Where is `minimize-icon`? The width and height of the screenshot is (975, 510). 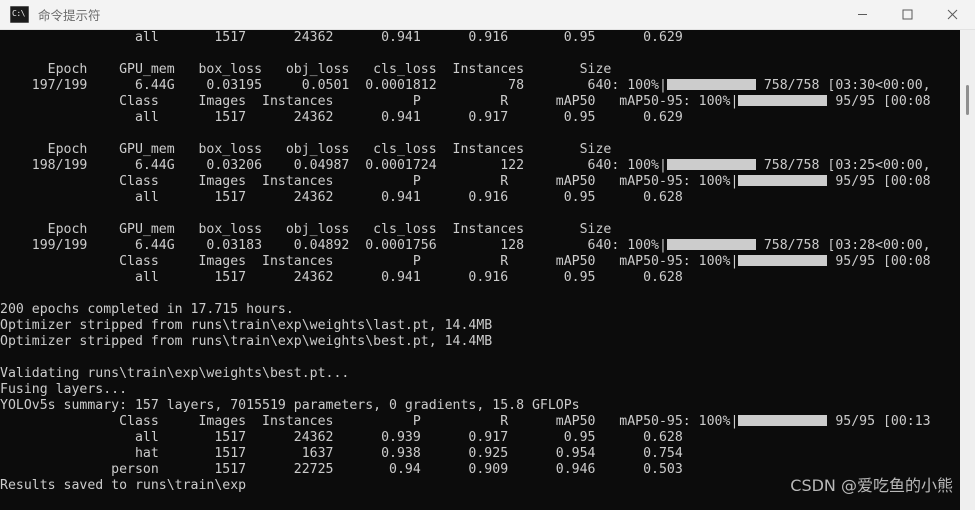 minimize-icon is located at coordinates (862, 14).